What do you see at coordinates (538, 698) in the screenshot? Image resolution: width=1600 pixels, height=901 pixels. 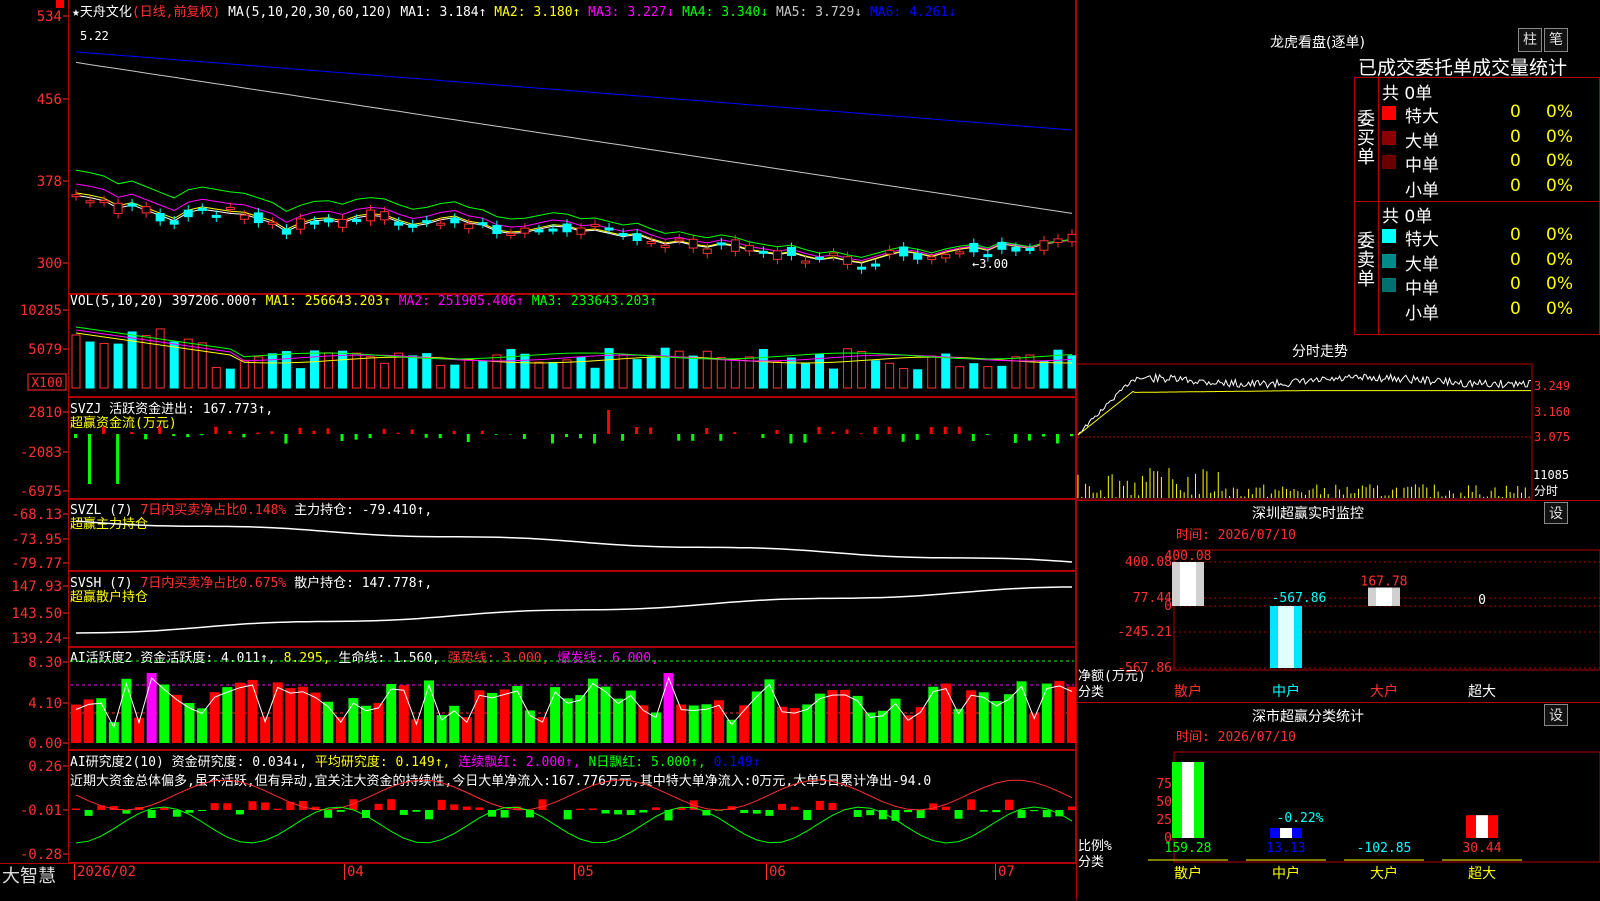 I see `ai-activity-chart: 8.304.100.00` at bounding box center [538, 698].